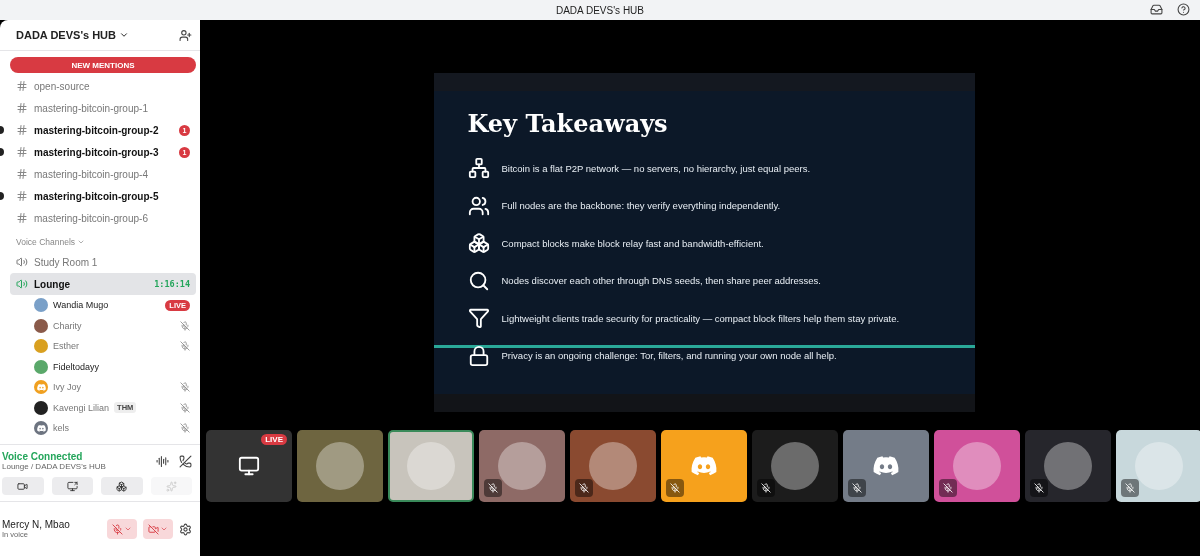  What do you see at coordinates (478, 243) in the screenshot?
I see `cubes-icon` at bounding box center [478, 243].